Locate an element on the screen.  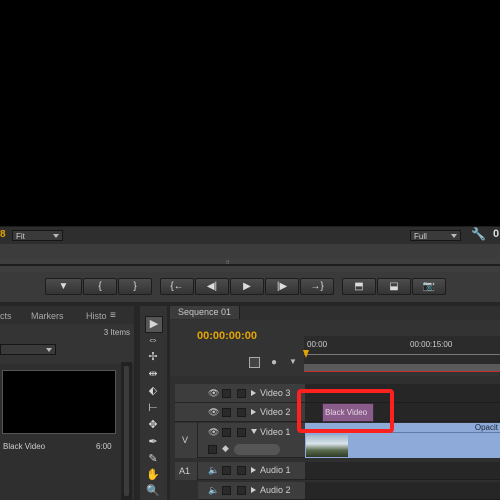
track-label: Video 3 is located at coordinates (275, 393).